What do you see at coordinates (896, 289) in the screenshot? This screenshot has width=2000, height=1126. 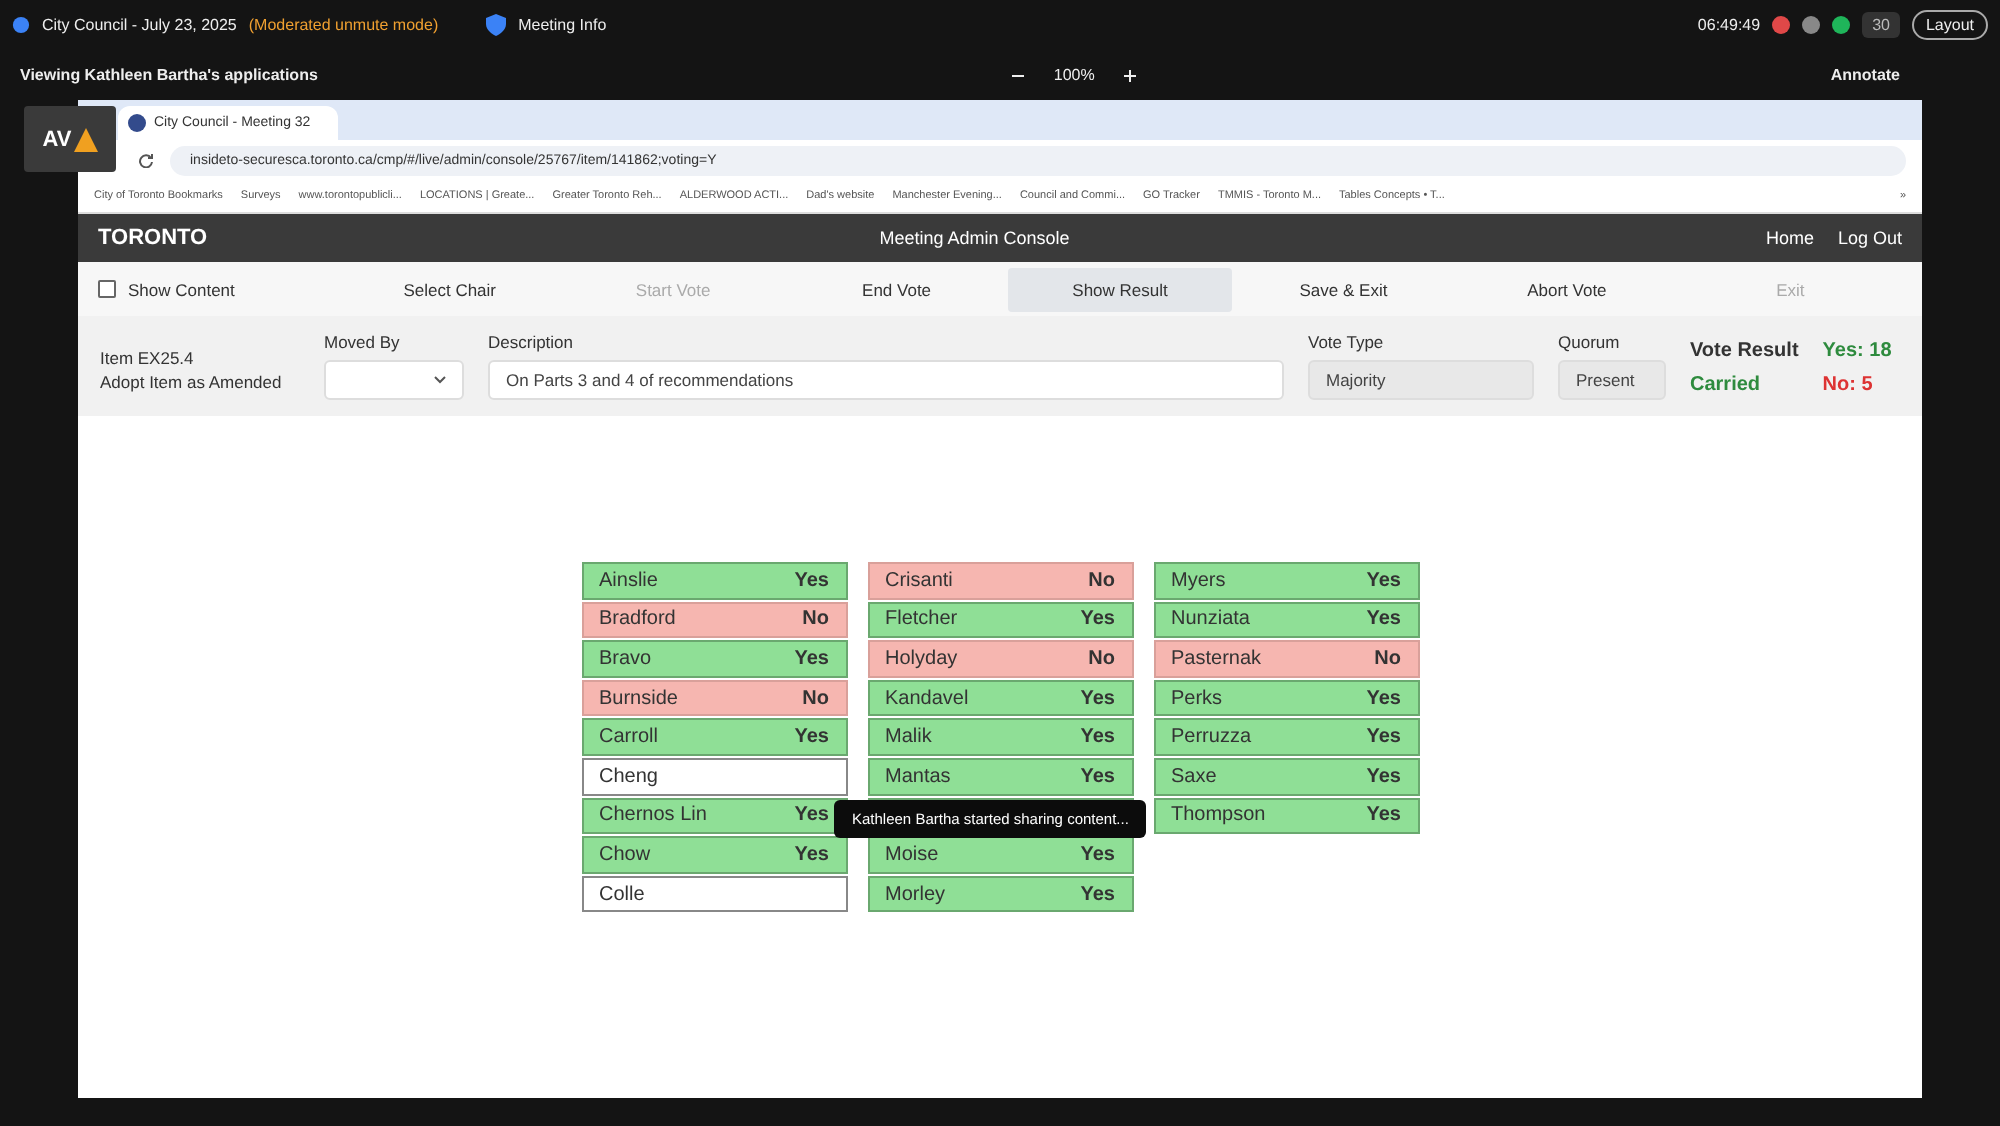 I see `toolbar-button: End Vote` at bounding box center [896, 289].